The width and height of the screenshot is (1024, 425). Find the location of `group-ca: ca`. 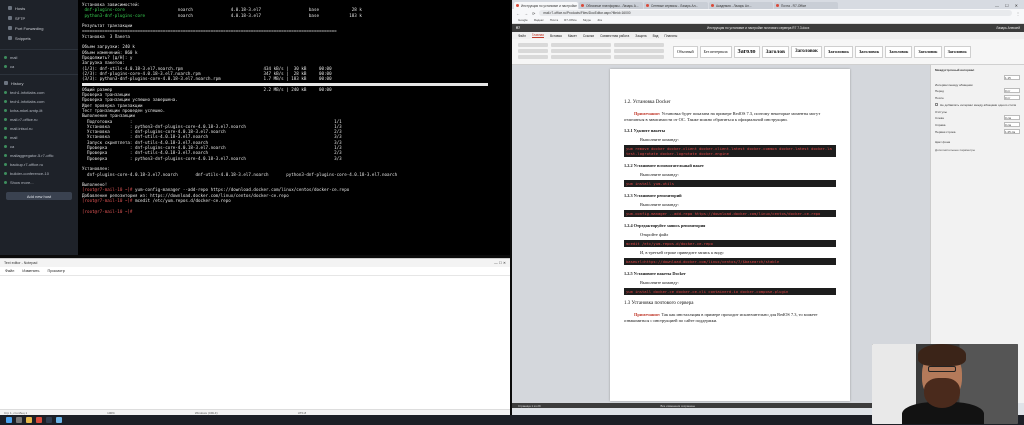

group-ca: ca is located at coordinates (39, 66).